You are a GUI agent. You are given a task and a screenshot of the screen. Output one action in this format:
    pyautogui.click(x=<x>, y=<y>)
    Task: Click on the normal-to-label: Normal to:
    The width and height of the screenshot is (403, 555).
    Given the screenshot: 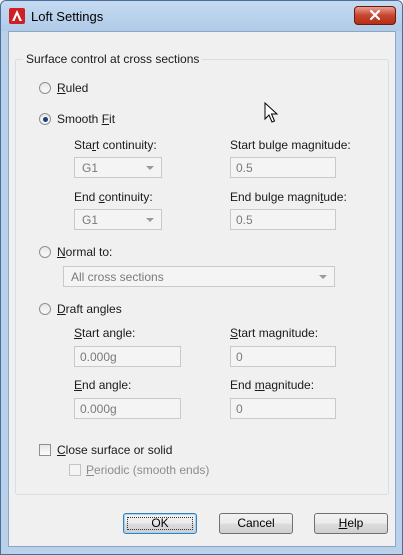 What is the action you would take?
    pyautogui.click(x=84, y=252)
    